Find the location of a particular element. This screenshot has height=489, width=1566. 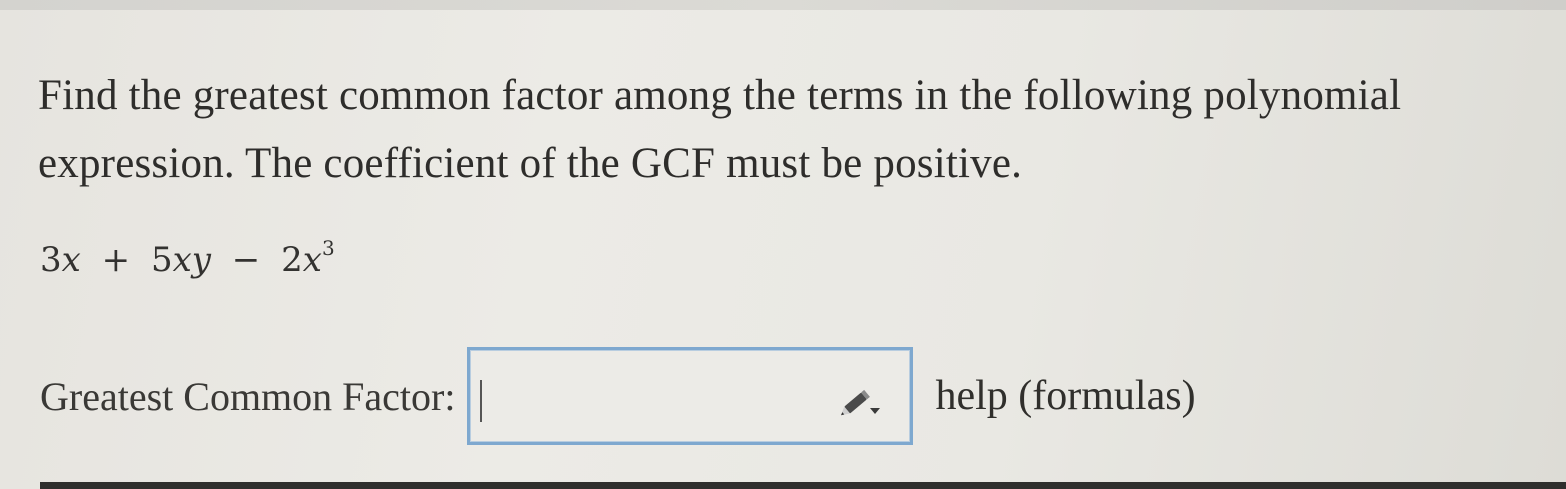

pencil-dropdown-icon is located at coordinates (861, 403).